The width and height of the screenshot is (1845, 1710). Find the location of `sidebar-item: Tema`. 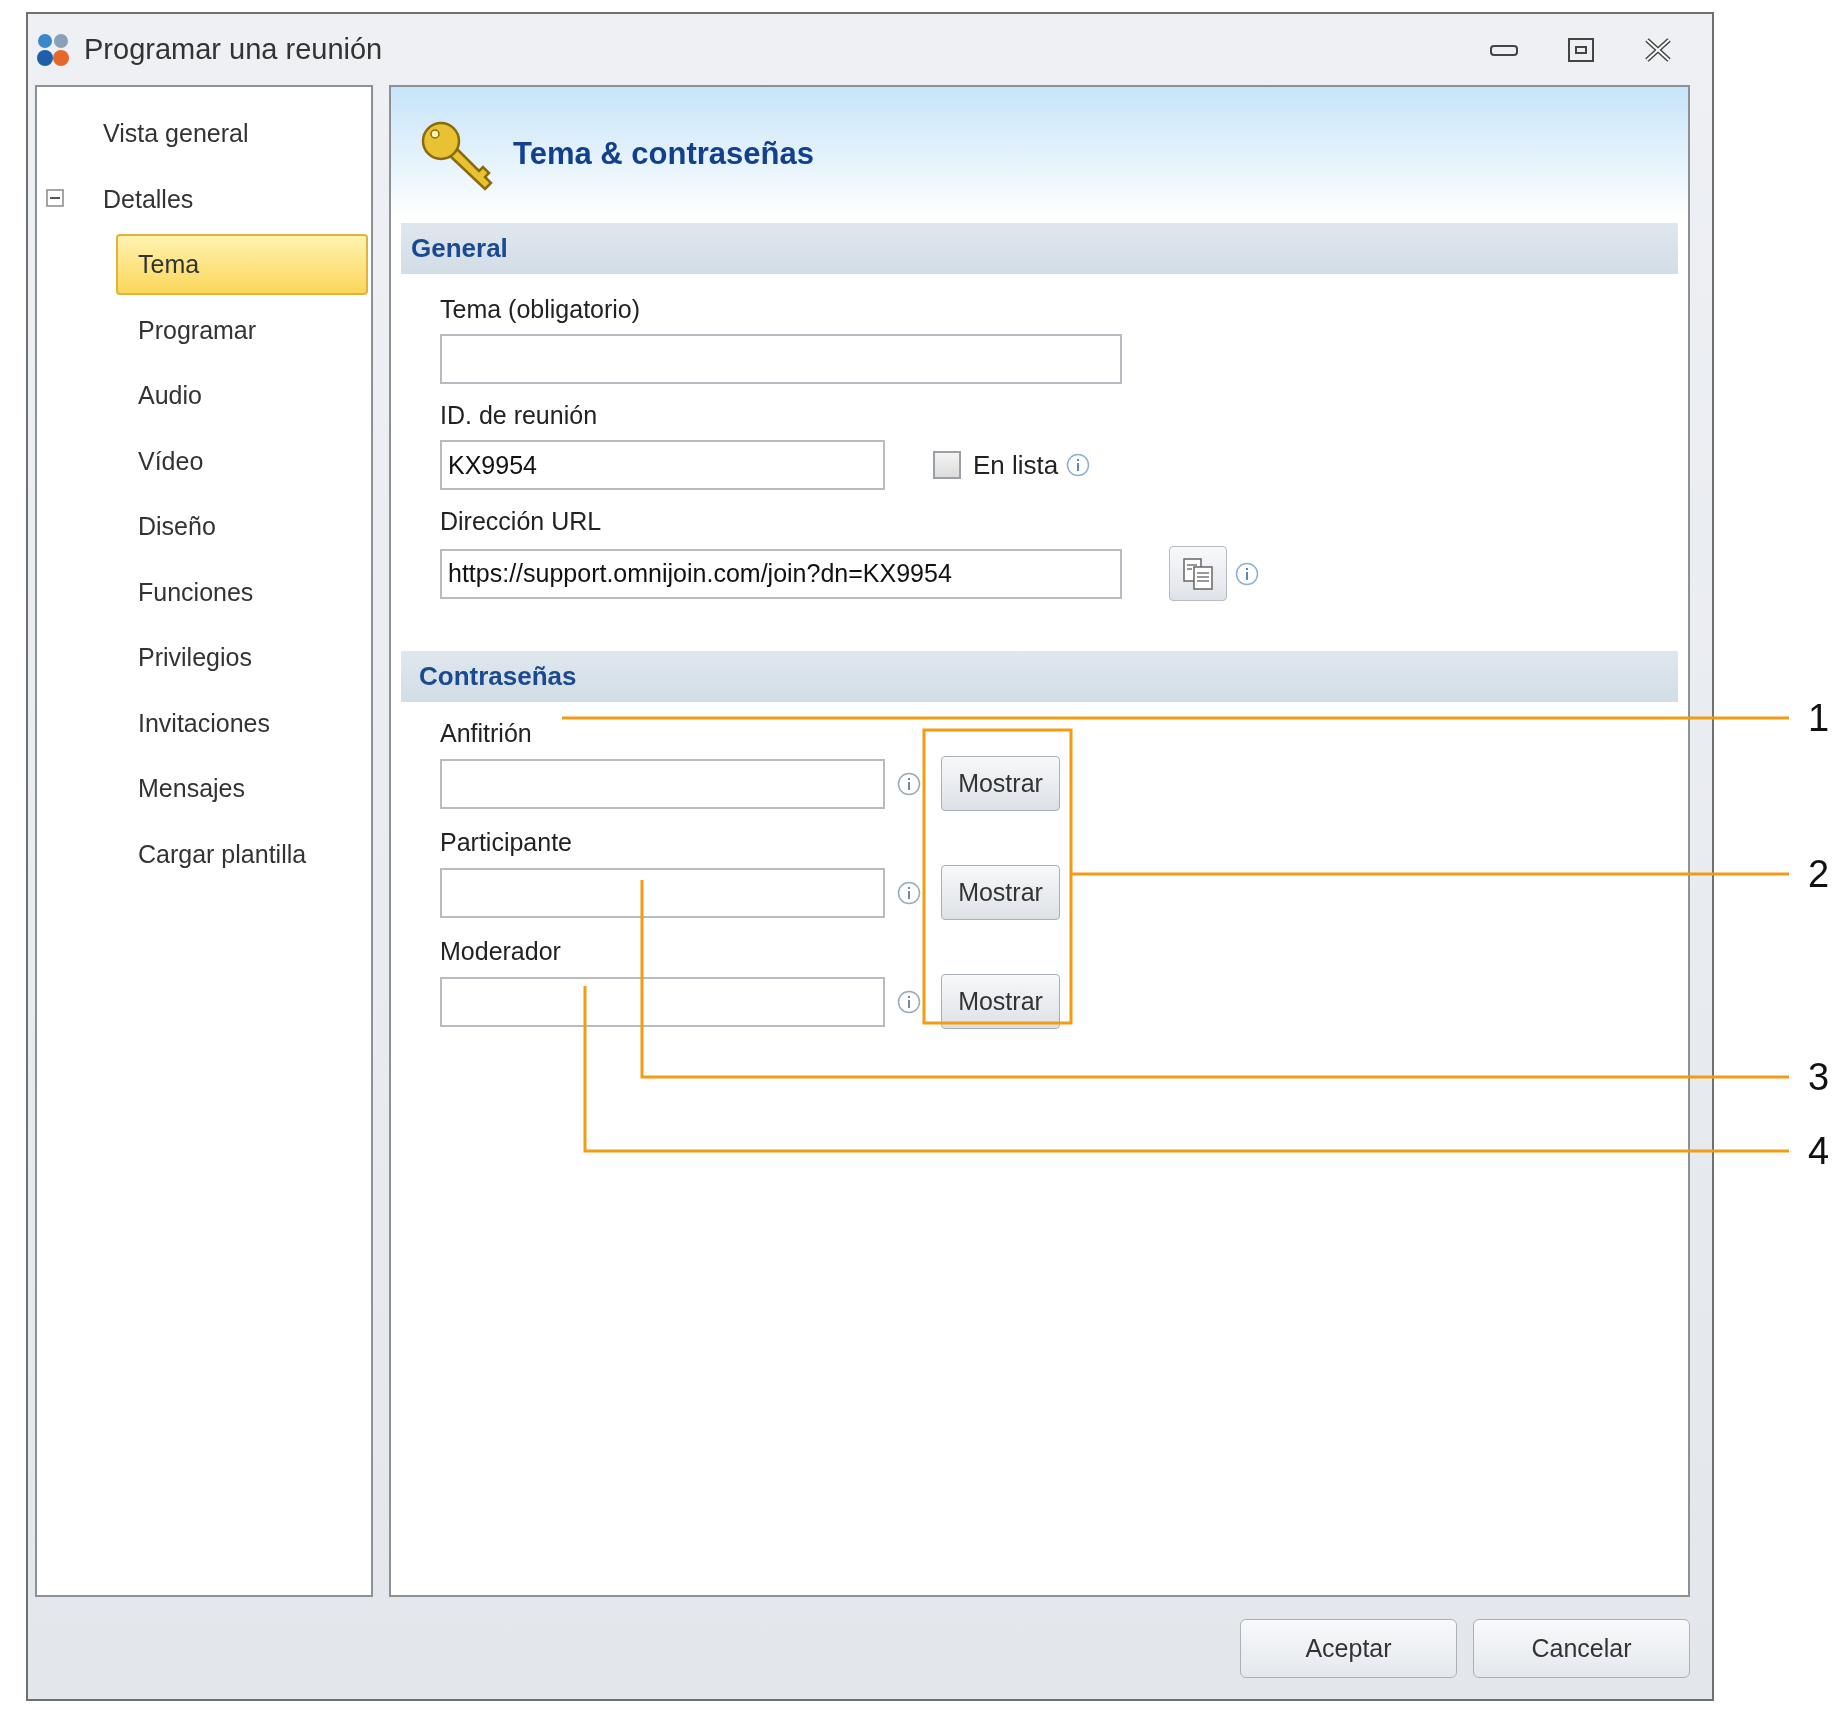

sidebar-item: Tema is located at coordinates (242, 265).